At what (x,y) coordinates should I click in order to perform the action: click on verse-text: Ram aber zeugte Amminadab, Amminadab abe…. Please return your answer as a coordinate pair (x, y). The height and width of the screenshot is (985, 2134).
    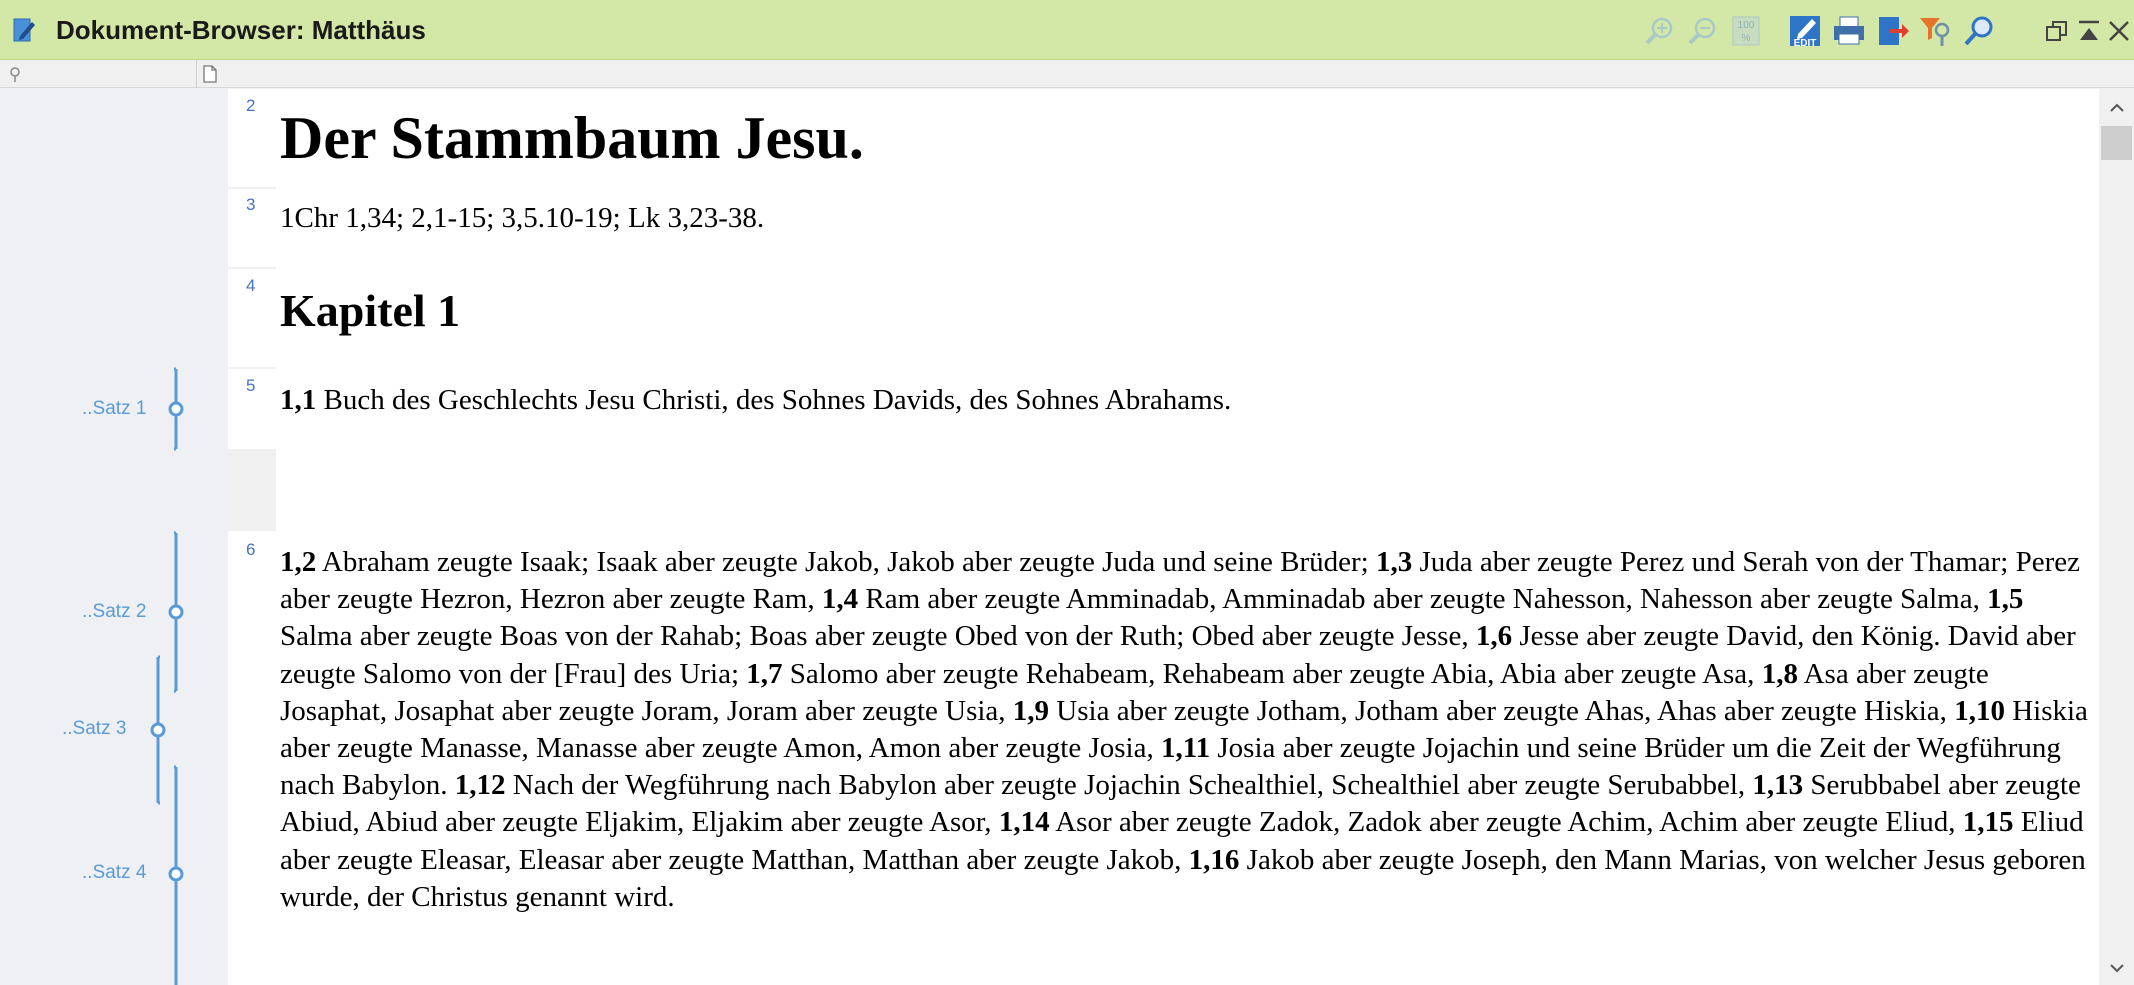
    Looking at the image, I should click on (1423, 599).